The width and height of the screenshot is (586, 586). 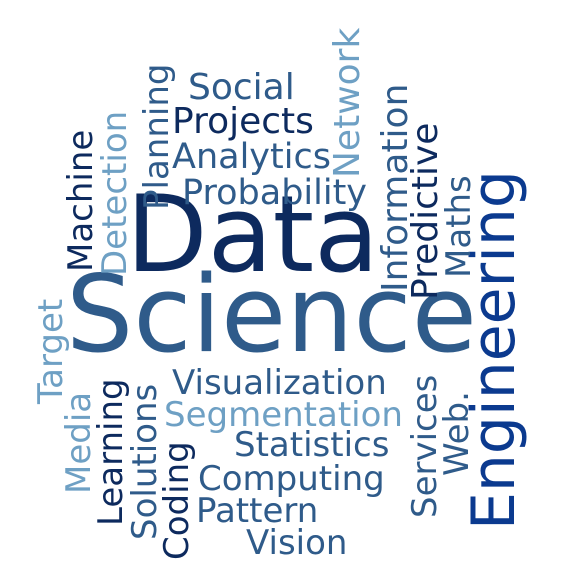 What do you see at coordinates (312, 445) in the screenshot?
I see `word-statistics: Statistics` at bounding box center [312, 445].